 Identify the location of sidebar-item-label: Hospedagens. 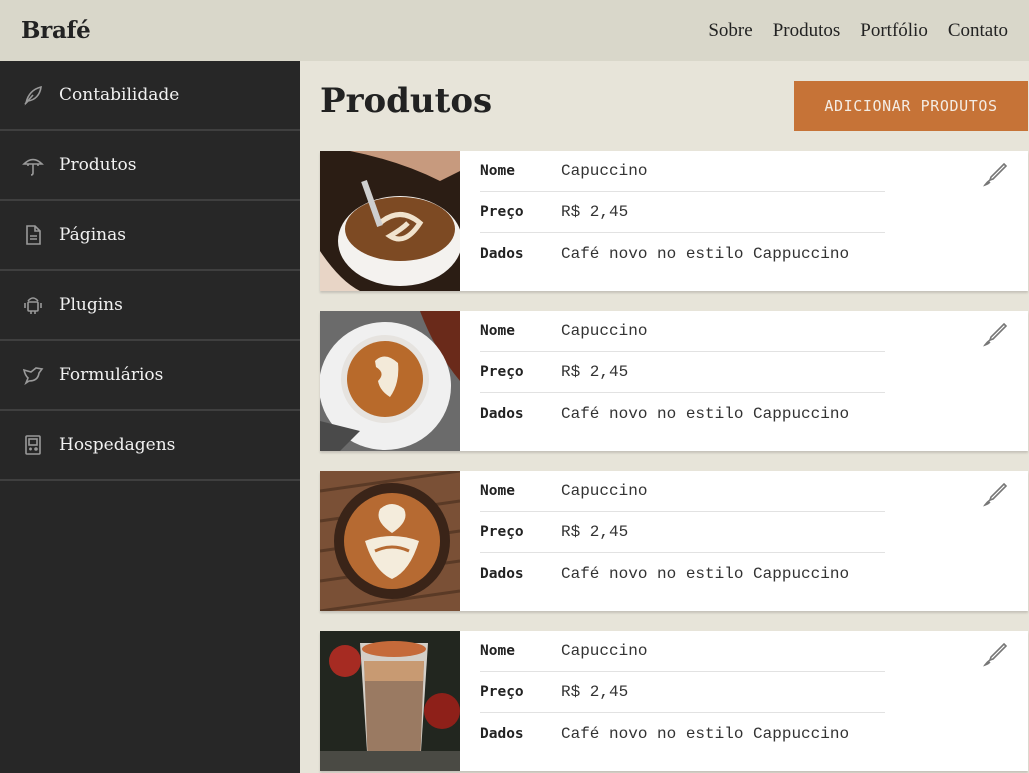
(117, 445).